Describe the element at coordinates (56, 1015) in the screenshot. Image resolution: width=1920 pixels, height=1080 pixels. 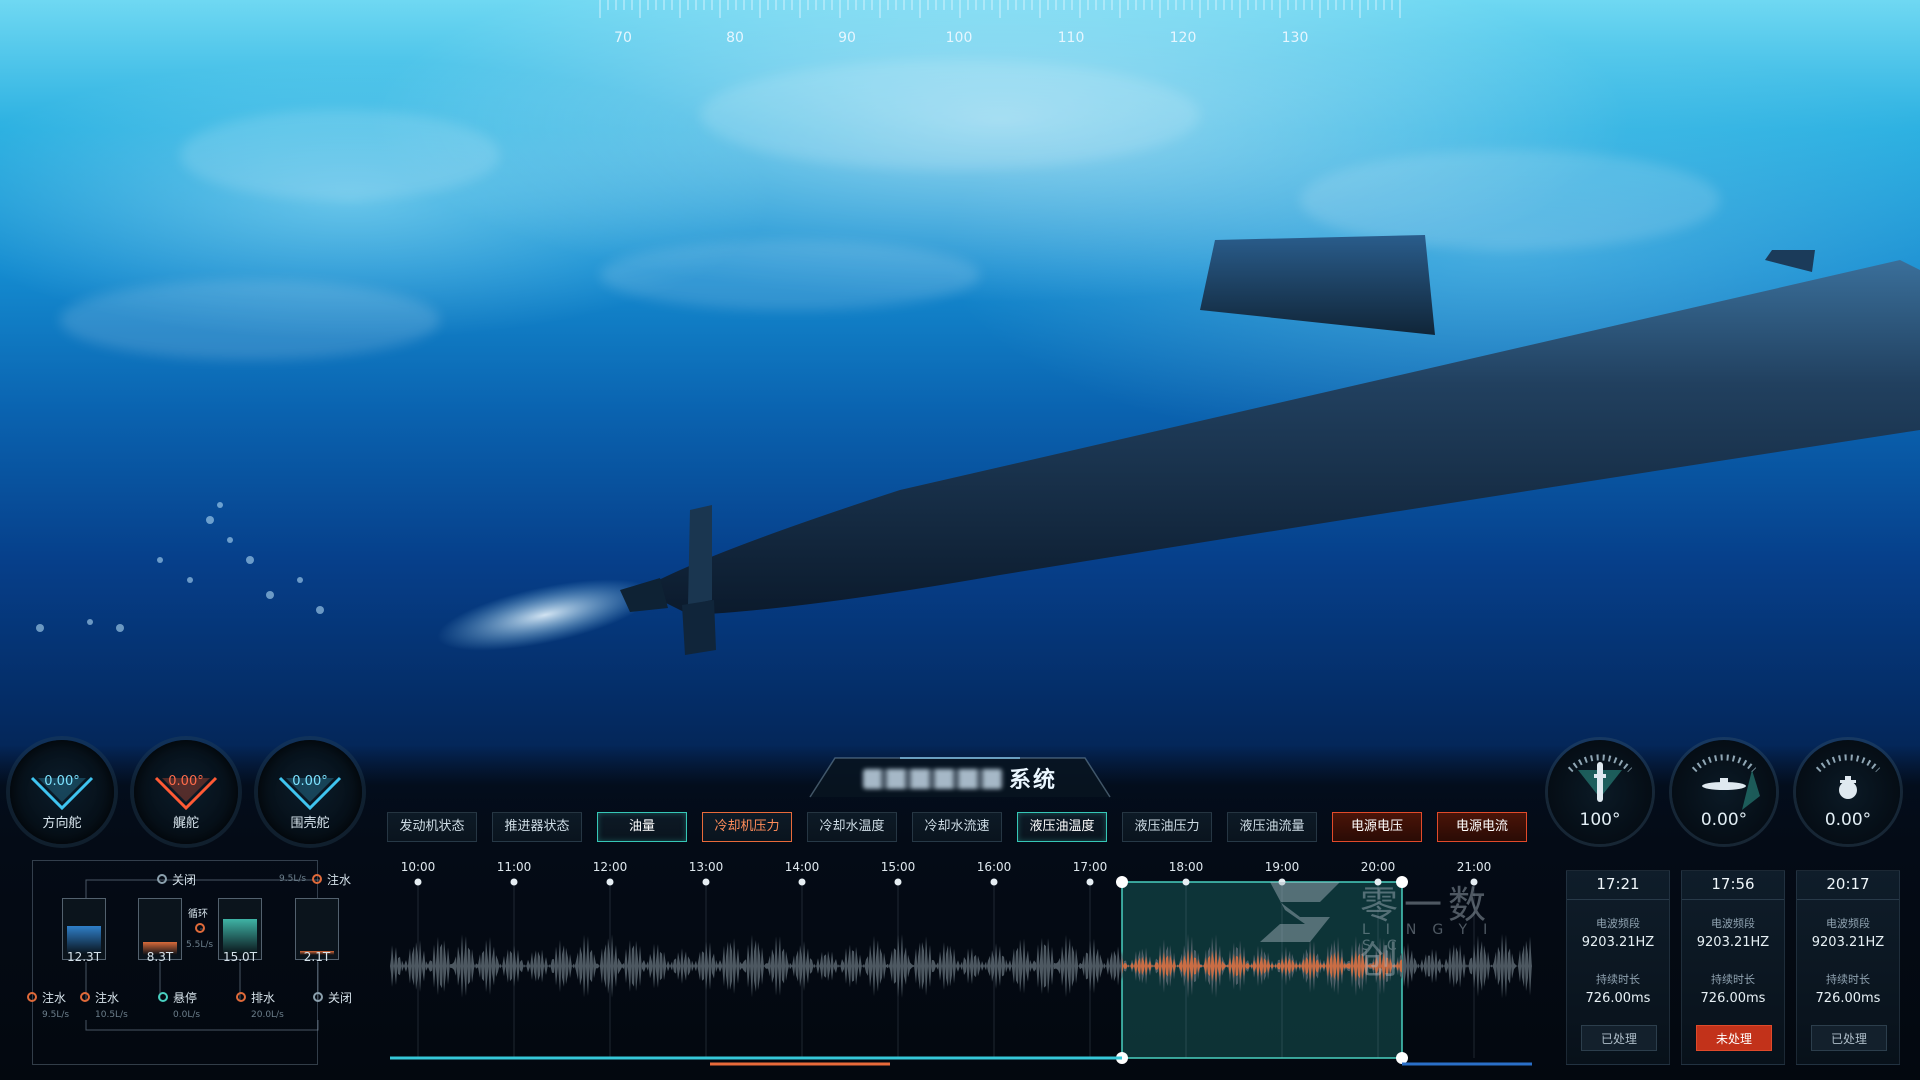
I see `control-1-rate: 9.5L/s` at that location.